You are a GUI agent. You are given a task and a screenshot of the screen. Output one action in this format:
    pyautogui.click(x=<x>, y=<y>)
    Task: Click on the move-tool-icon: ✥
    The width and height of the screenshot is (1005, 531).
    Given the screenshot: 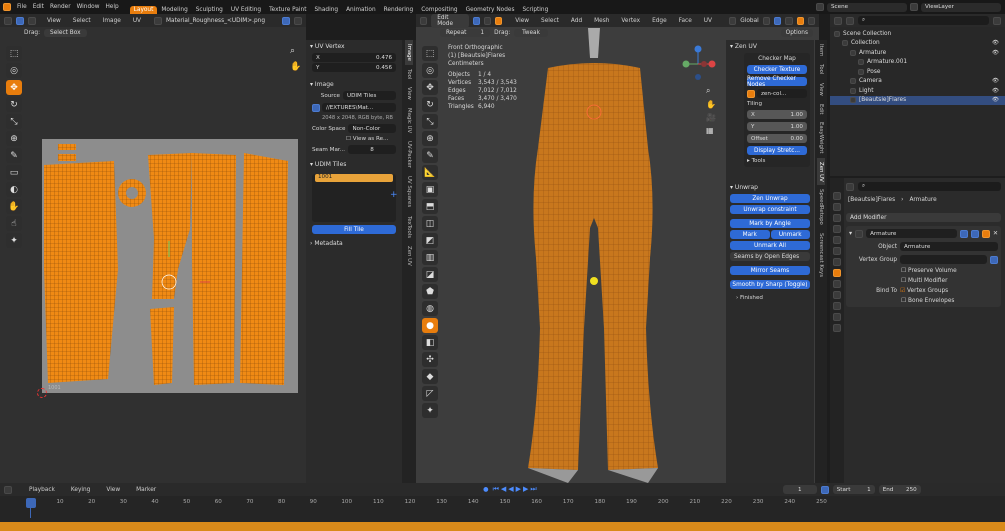 What is the action you would take?
    pyautogui.click(x=430, y=87)
    